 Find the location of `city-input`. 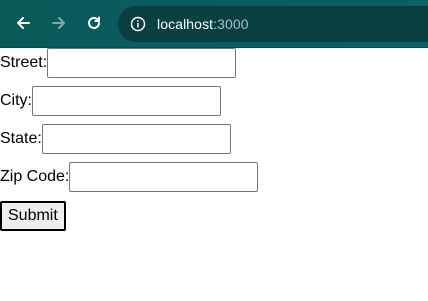

city-input is located at coordinates (126, 101).